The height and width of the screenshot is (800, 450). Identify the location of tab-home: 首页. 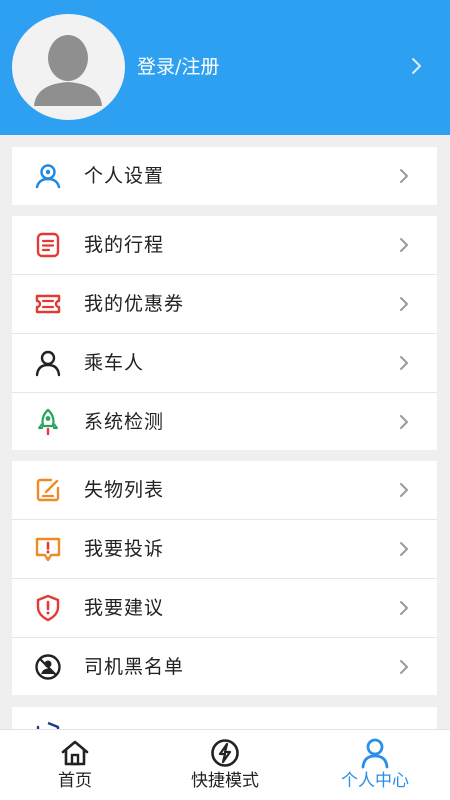
(75, 765).